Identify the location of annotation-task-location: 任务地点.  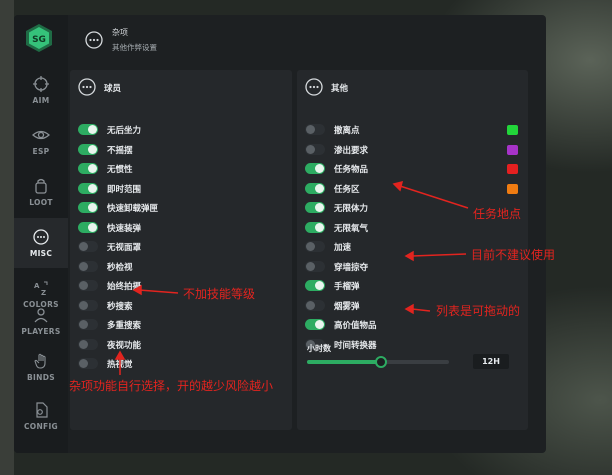
(497, 214).